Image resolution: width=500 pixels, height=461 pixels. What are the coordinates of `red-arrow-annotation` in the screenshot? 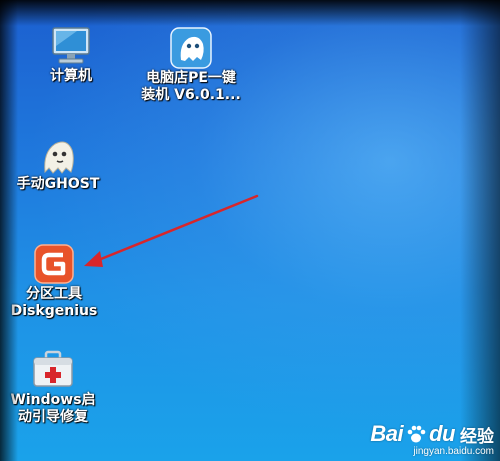 It's located at (171, 230).